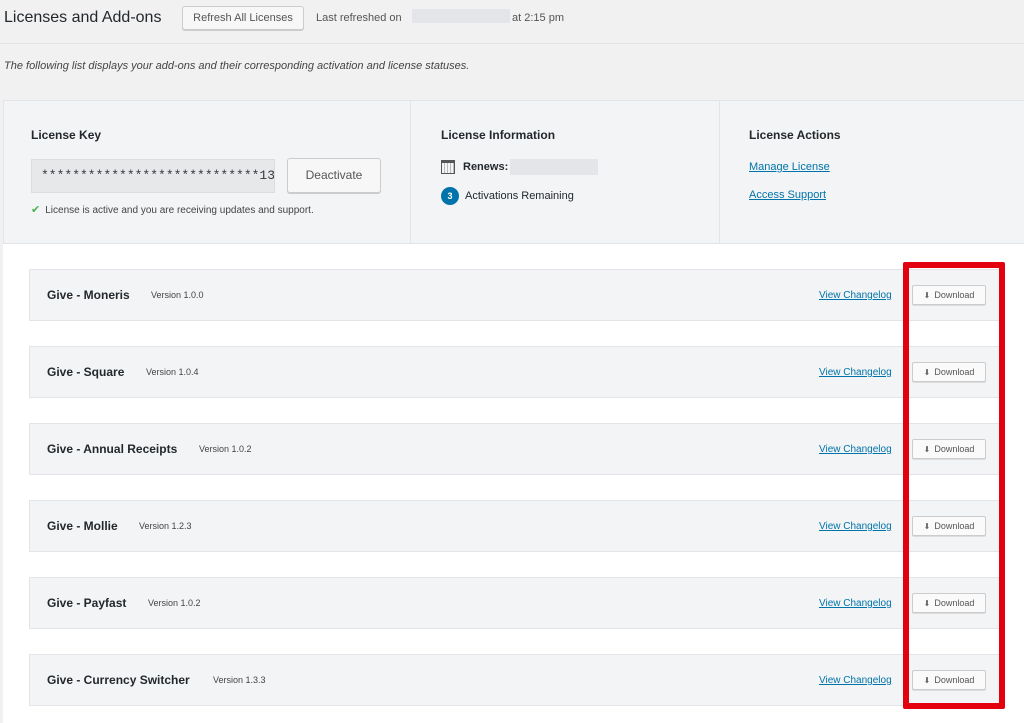 The height and width of the screenshot is (723, 1024). Describe the element at coordinates (172, 372) in the screenshot. I see `addon-version: Version 1.0.4` at that location.